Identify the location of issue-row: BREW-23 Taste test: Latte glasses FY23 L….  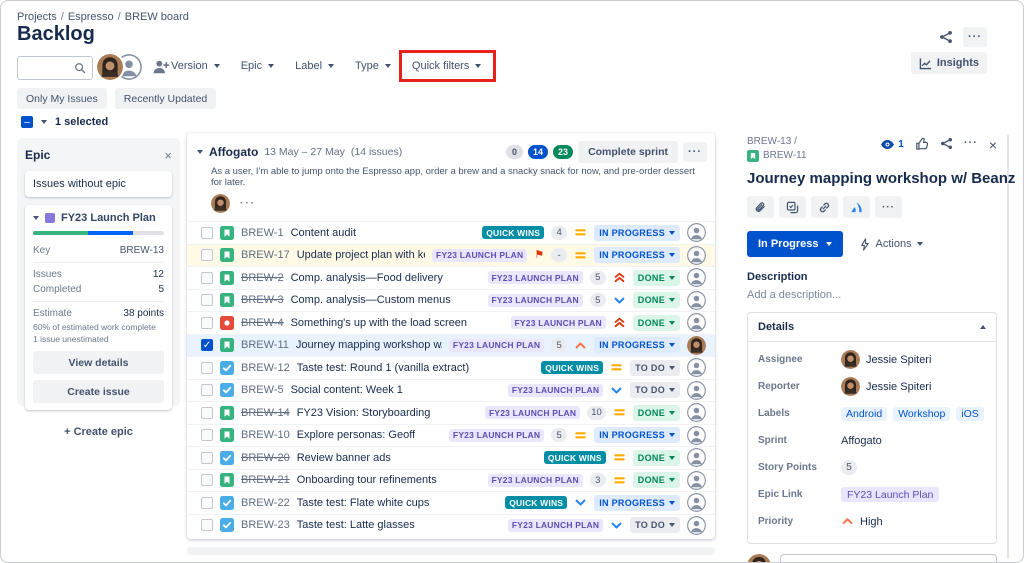
(451, 525).